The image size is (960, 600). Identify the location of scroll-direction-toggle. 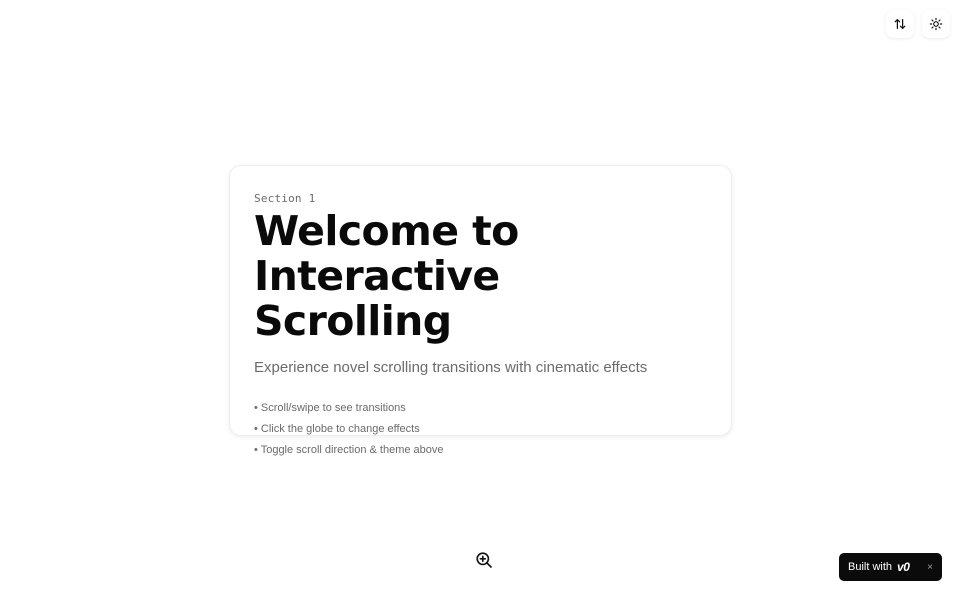
(900, 24).